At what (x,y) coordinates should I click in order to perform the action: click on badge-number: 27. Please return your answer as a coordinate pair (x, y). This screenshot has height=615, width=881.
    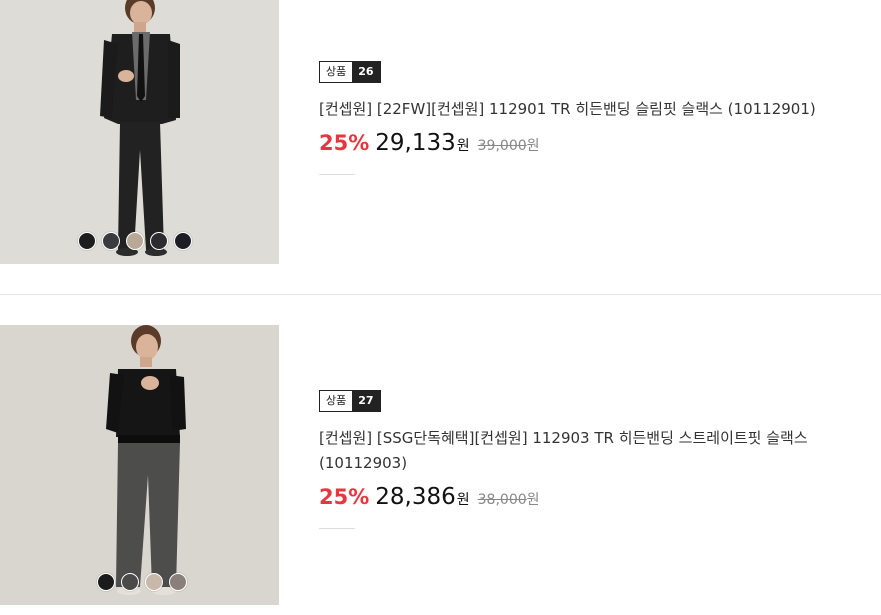
    Looking at the image, I should click on (366, 401).